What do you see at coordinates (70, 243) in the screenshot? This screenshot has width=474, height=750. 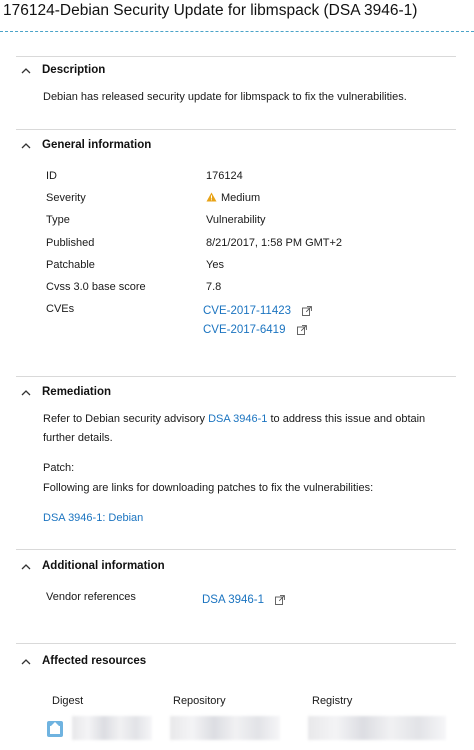 I see `published-label: Published` at bounding box center [70, 243].